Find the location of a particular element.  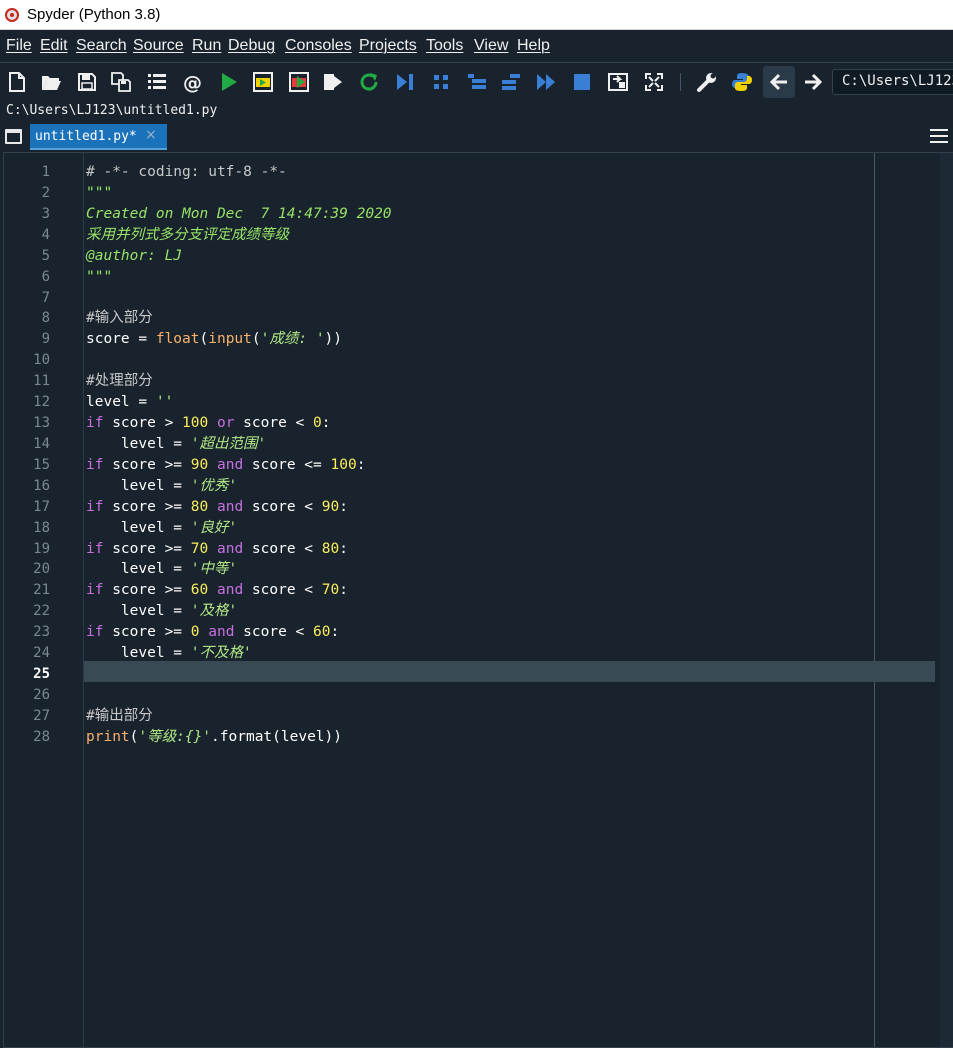

line-number: 16 is located at coordinates (41, 486).